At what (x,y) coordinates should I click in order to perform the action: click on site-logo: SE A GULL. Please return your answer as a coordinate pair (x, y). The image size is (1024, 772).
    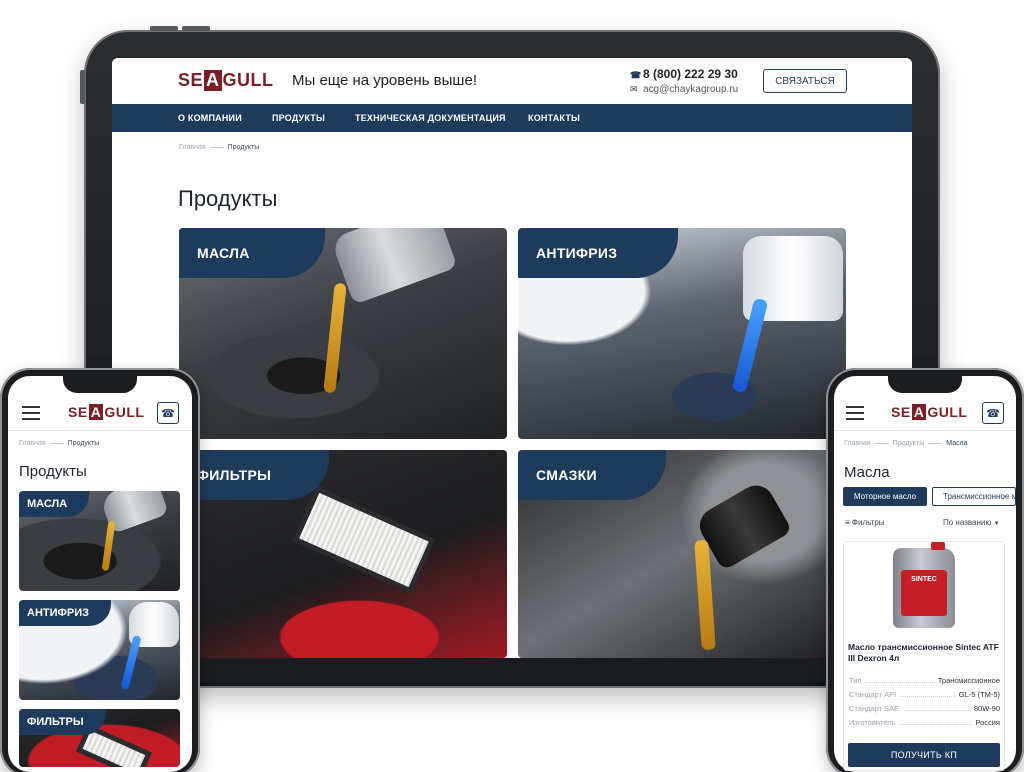
    Looking at the image, I should click on (226, 80).